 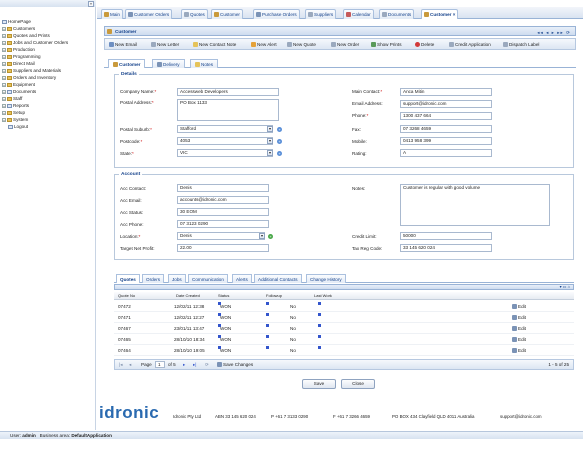 What do you see at coordinates (165, 45) in the screenshot?
I see `new-letter-button: New Letter` at bounding box center [165, 45].